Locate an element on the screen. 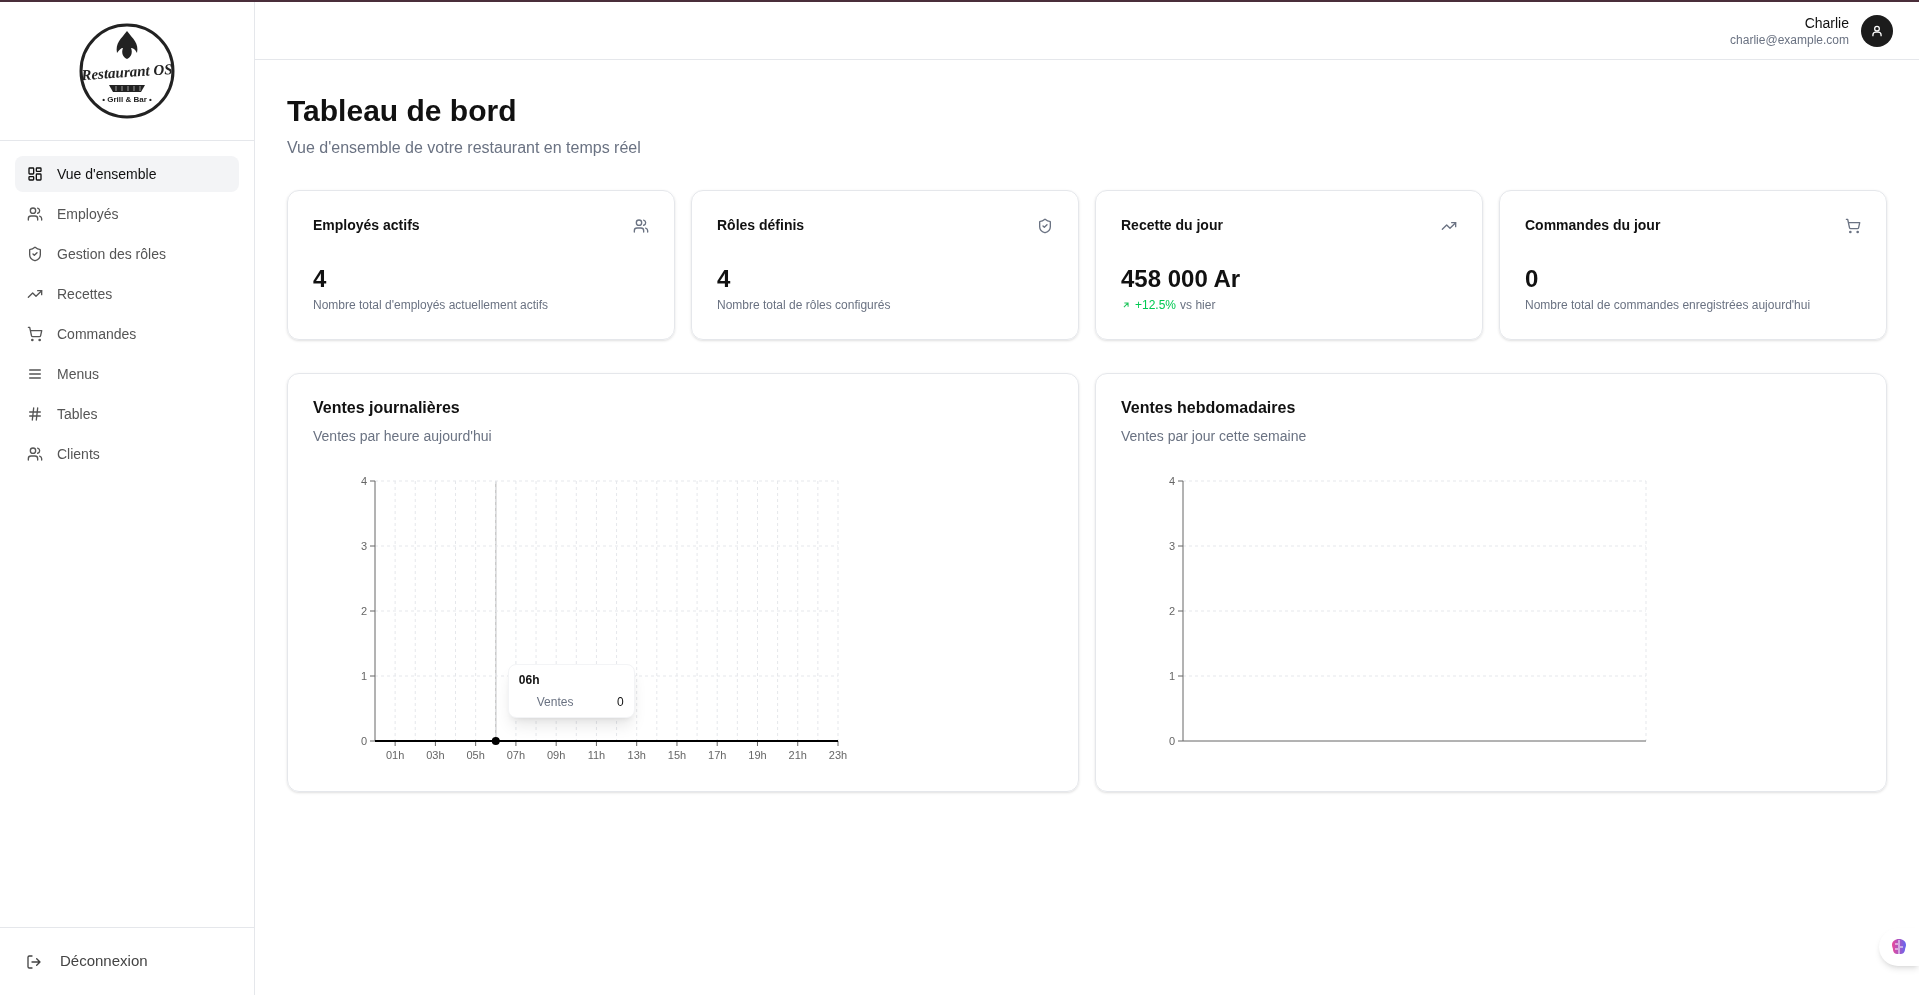 This screenshot has height=995, width=1919. x-tick-label: 09h is located at coordinates (556, 755).